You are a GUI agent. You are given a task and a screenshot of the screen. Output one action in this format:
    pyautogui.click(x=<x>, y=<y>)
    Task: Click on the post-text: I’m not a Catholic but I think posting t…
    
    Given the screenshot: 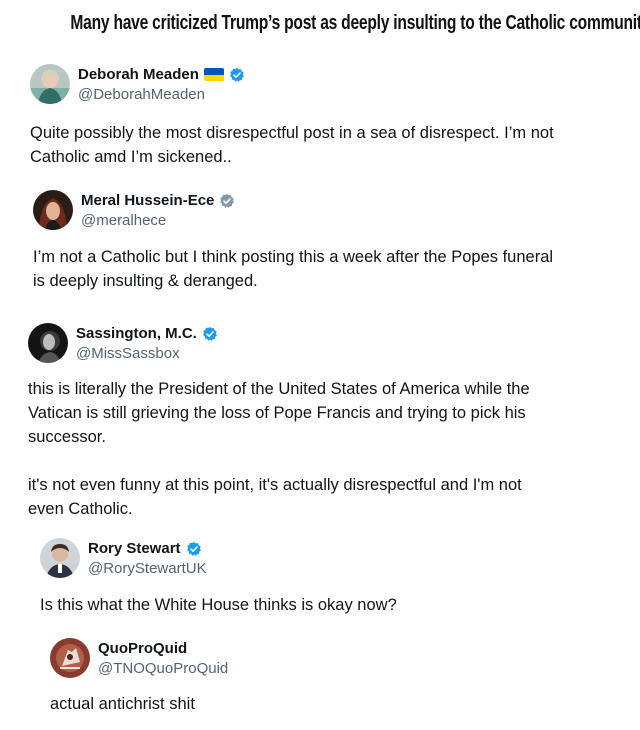 What is the action you would take?
    pyautogui.click(x=293, y=269)
    